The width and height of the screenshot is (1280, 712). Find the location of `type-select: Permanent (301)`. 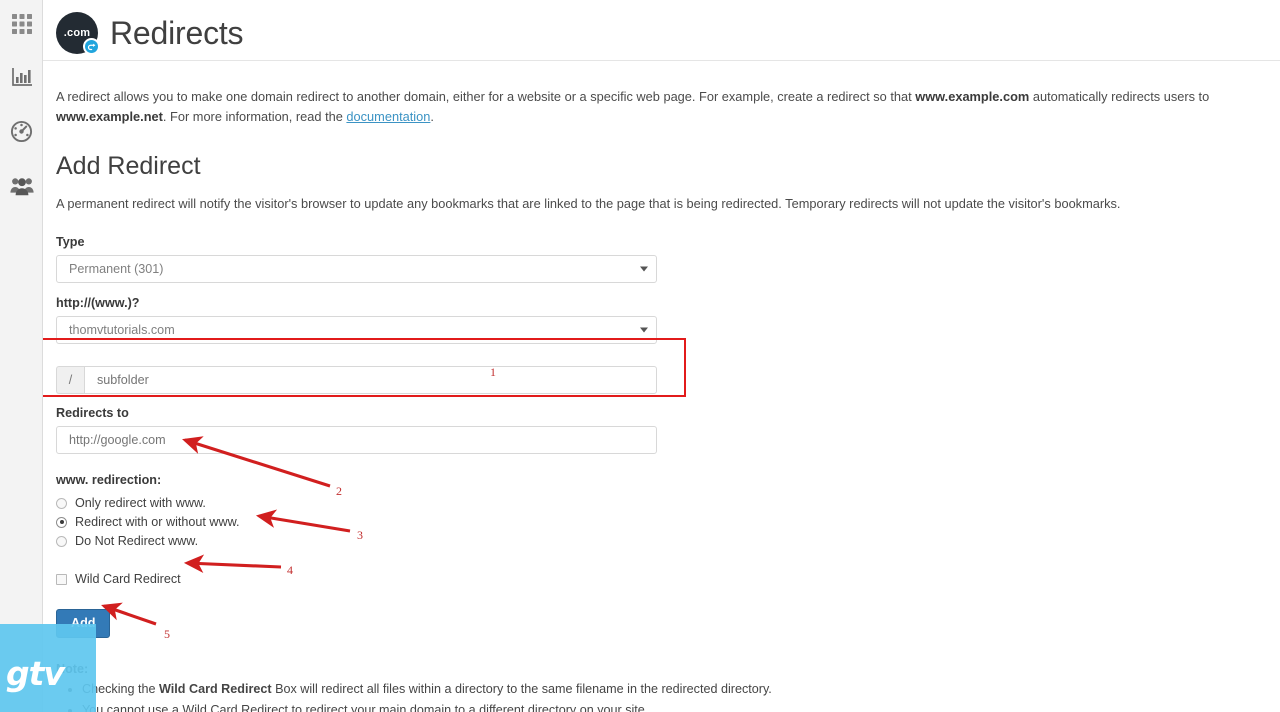

type-select: Permanent (301) is located at coordinates (356, 269).